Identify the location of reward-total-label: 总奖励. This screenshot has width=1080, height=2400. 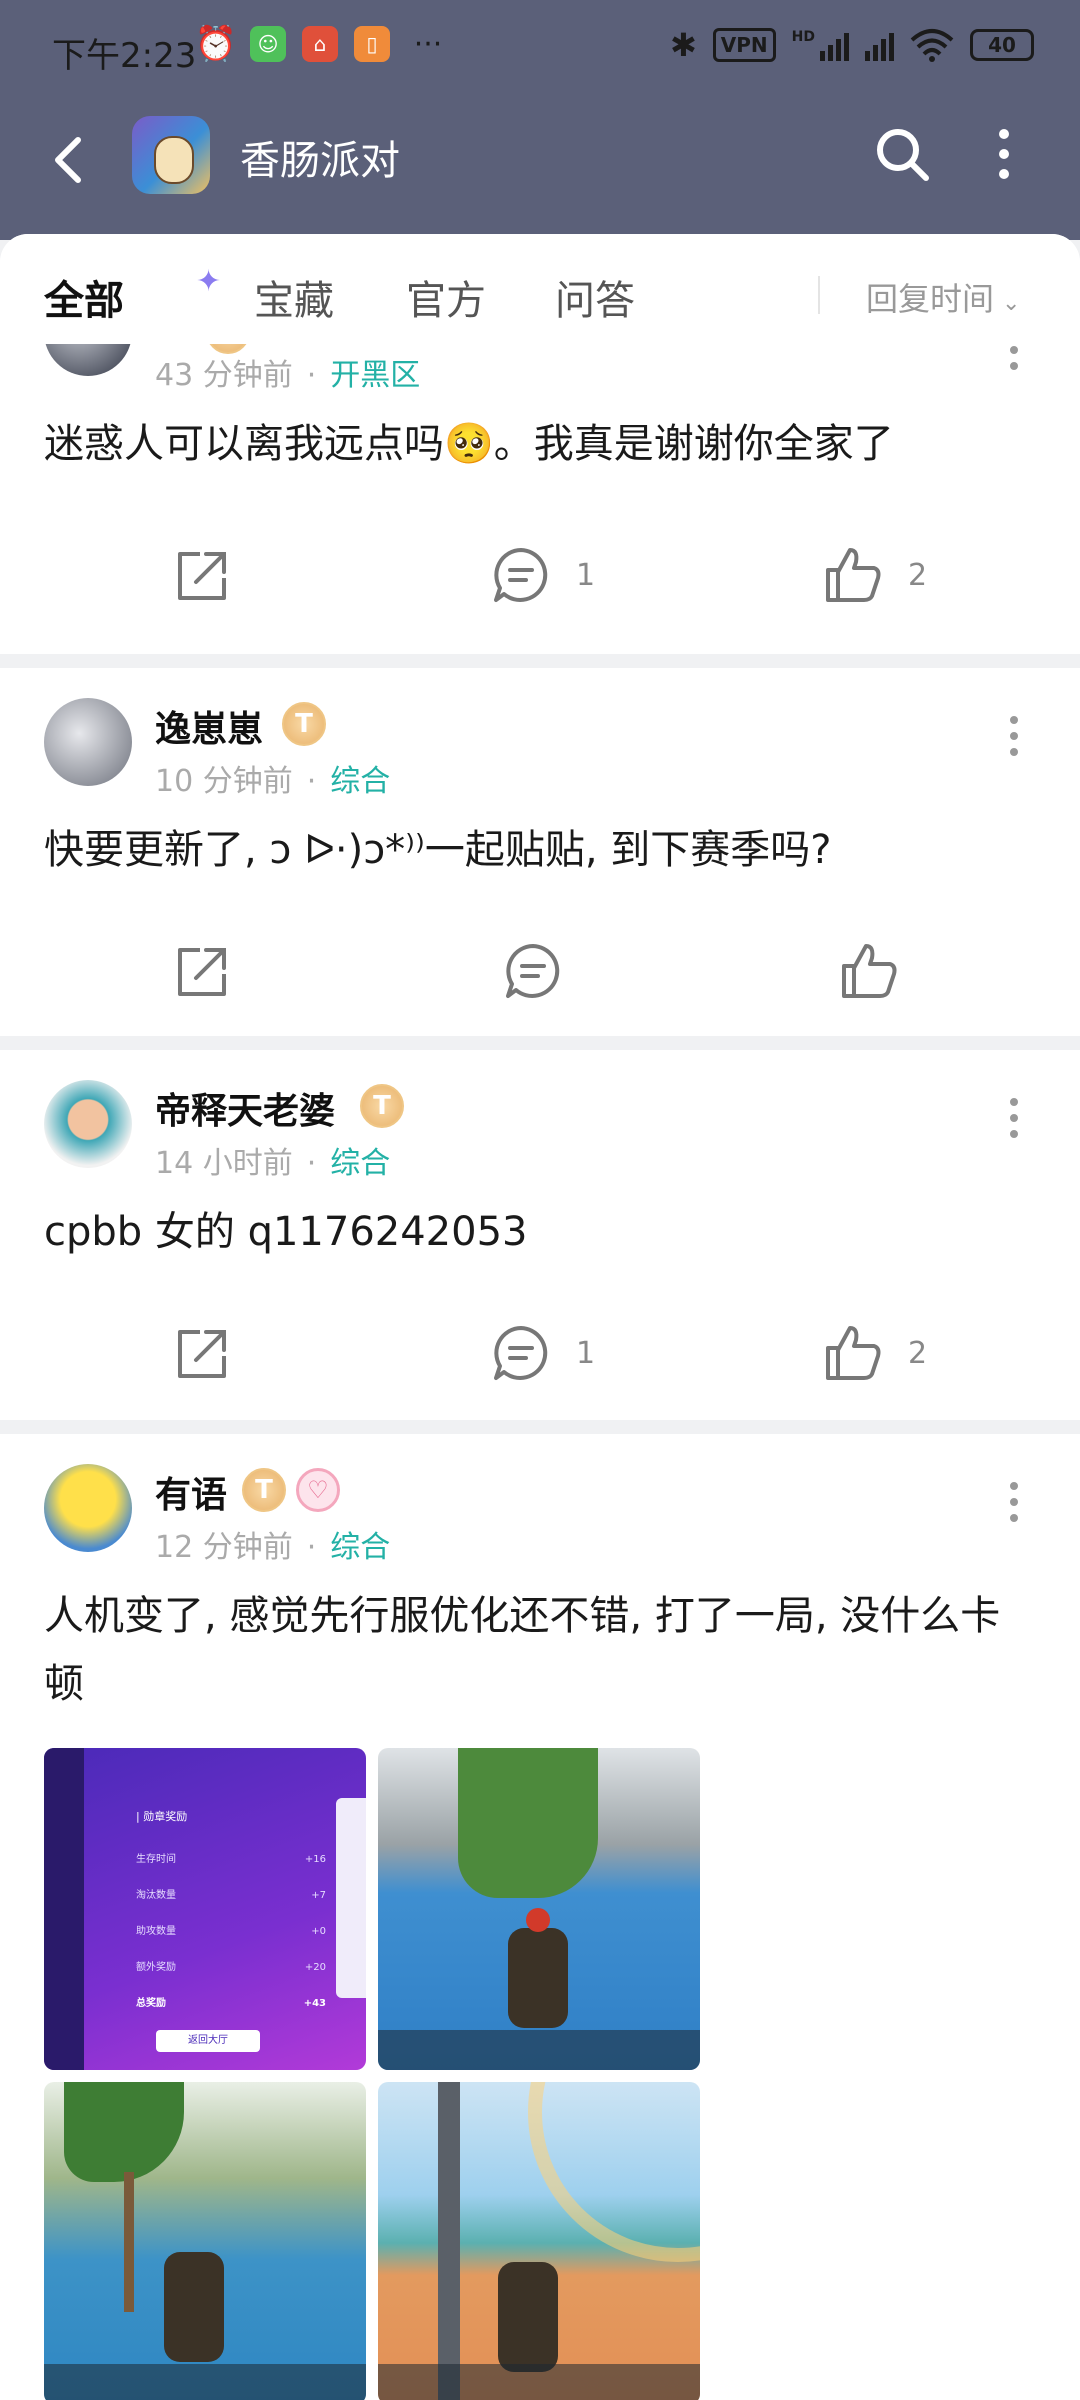
(151, 2003).